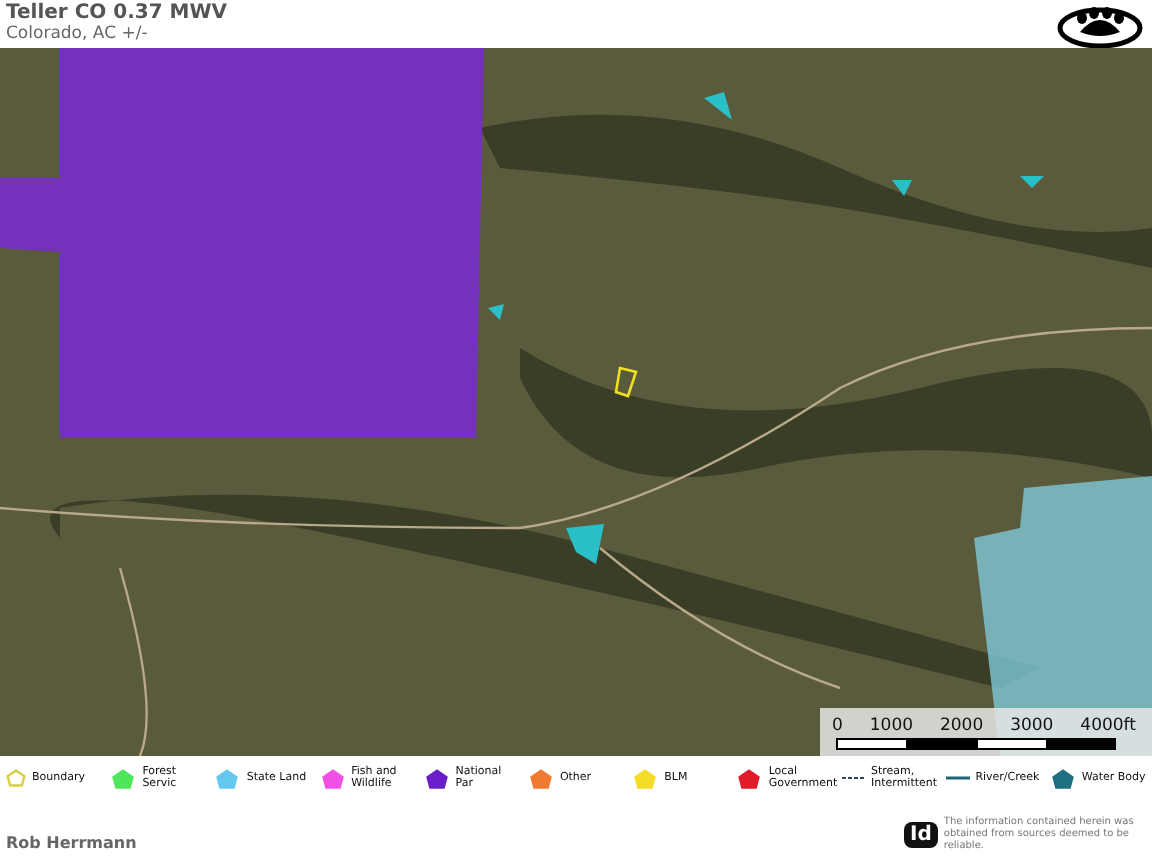 This screenshot has width=1152, height=864. What do you see at coordinates (1032, 725) in the screenshot?
I see `scale-label: 3000` at bounding box center [1032, 725].